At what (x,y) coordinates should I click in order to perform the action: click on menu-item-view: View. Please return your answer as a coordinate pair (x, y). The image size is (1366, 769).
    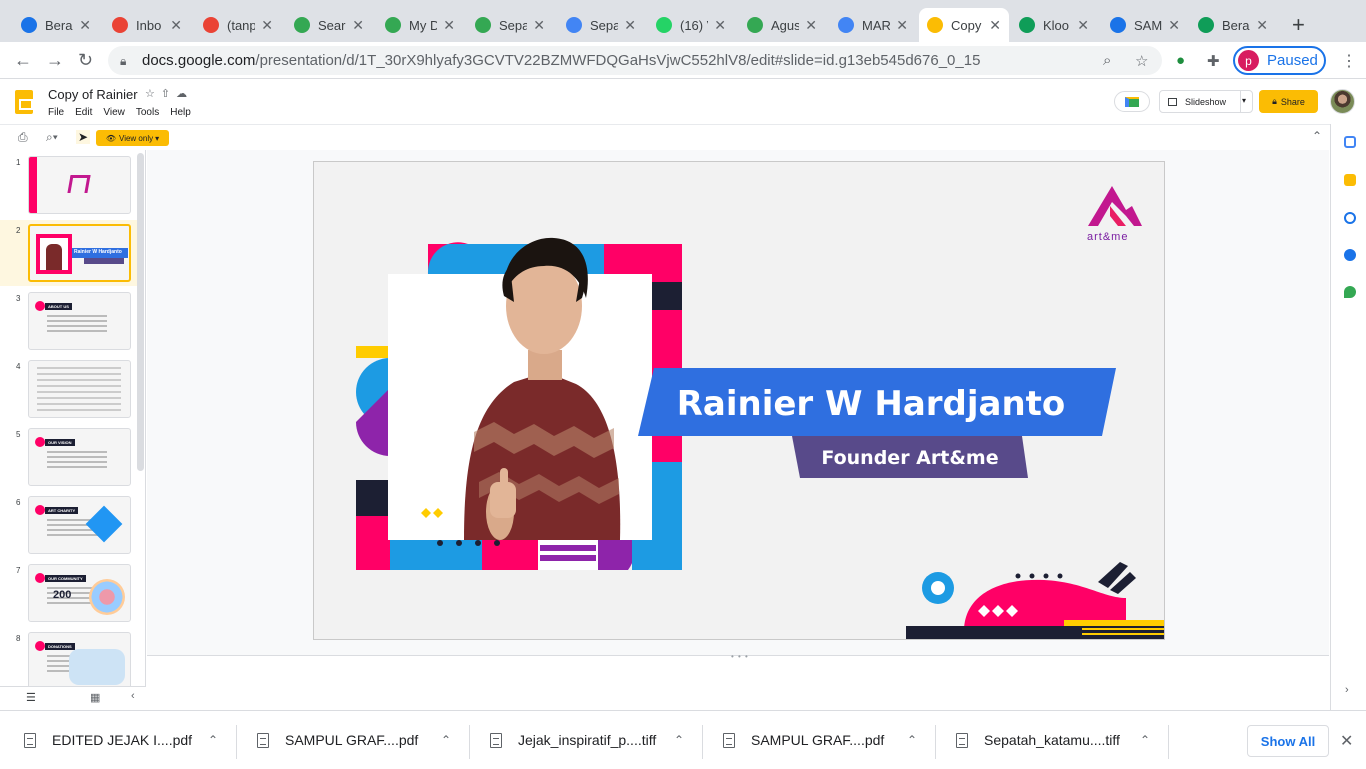
    Looking at the image, I should click on (114, 112).